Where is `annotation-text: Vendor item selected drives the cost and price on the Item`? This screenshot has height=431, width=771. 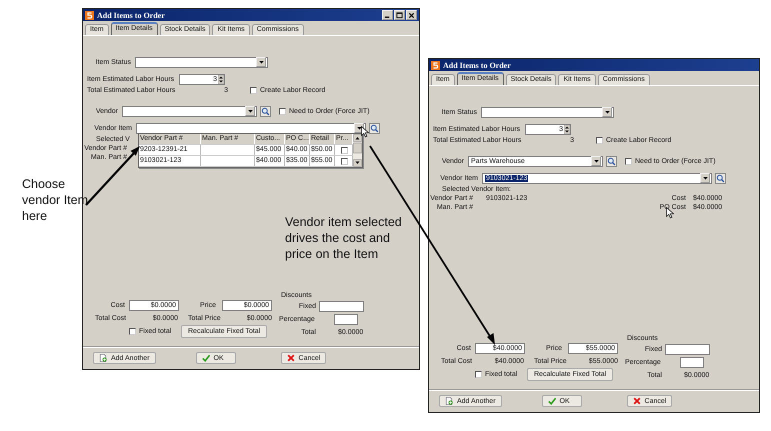 annotation-text: Vendor item selected drives the cost and price on the Item is located at coordinates (344, 238).